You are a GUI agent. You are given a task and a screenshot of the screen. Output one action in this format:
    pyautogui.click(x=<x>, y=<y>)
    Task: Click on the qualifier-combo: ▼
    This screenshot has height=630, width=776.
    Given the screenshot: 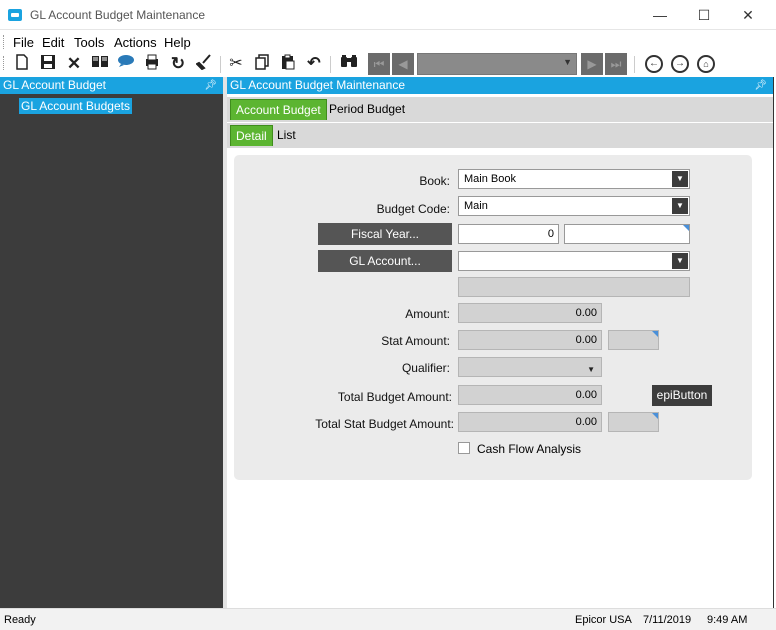 What is the action you would take?
    pyautogui.click(x=530, y=367)
    